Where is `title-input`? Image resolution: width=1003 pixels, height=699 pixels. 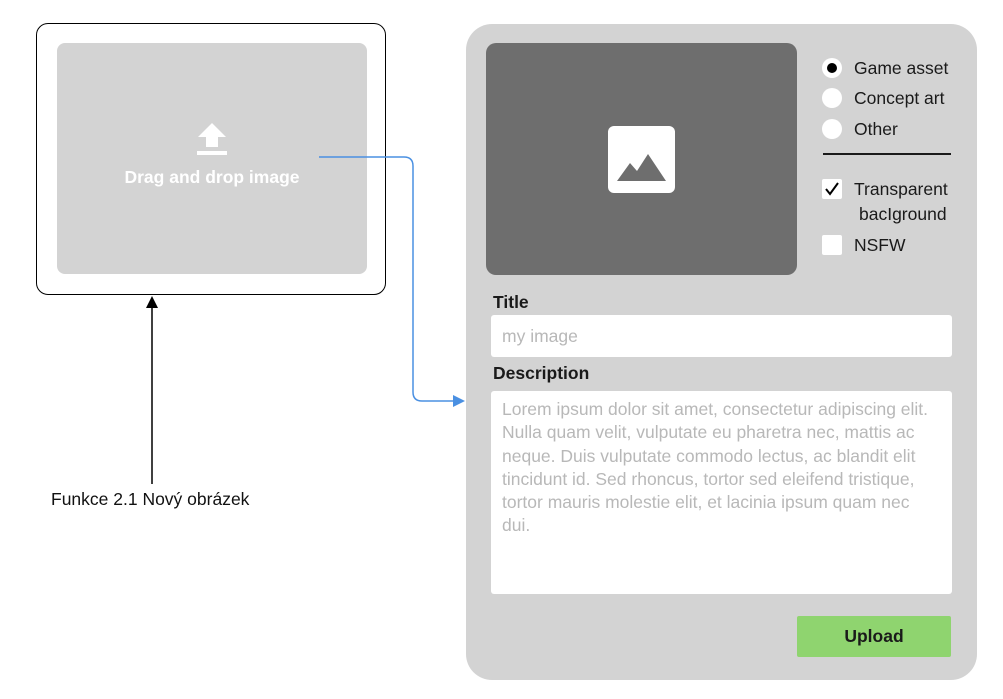 title-input is located at coordinates (721, 336).